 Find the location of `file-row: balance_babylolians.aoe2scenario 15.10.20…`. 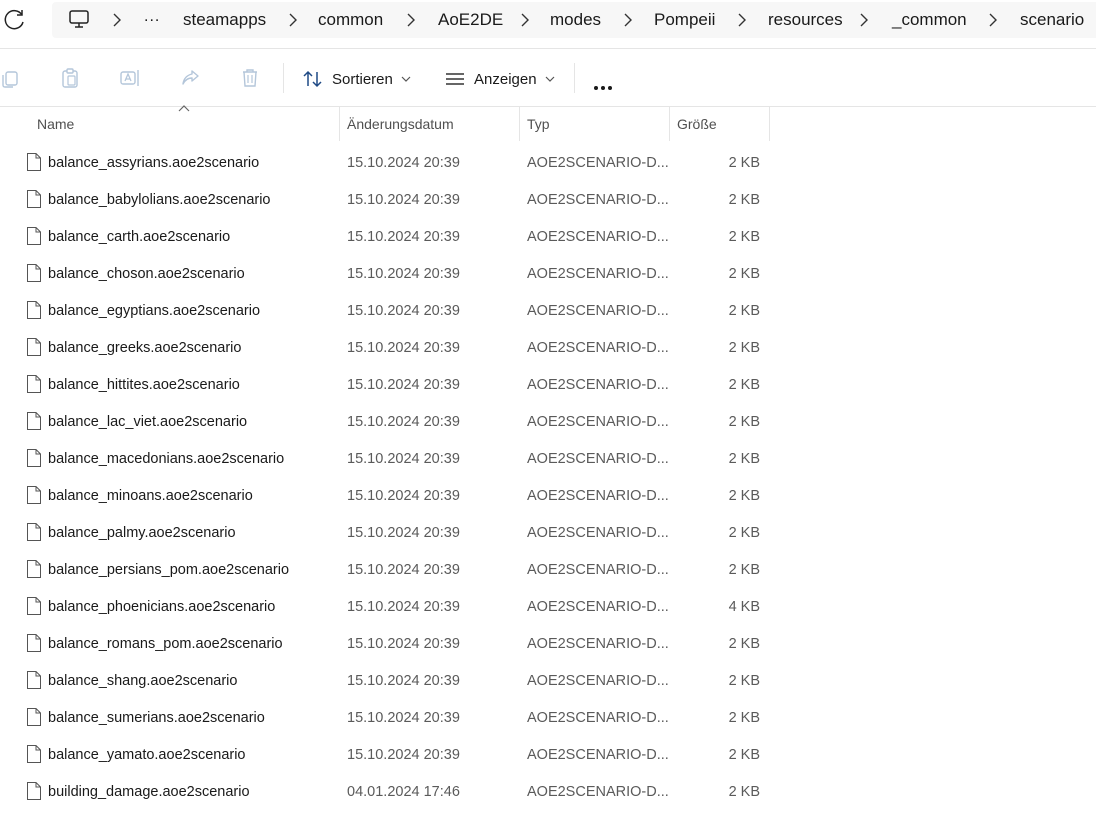

file-row: balance_babylolians.aoe2scenario 15.10.20… is located at coordinates (548, 200).